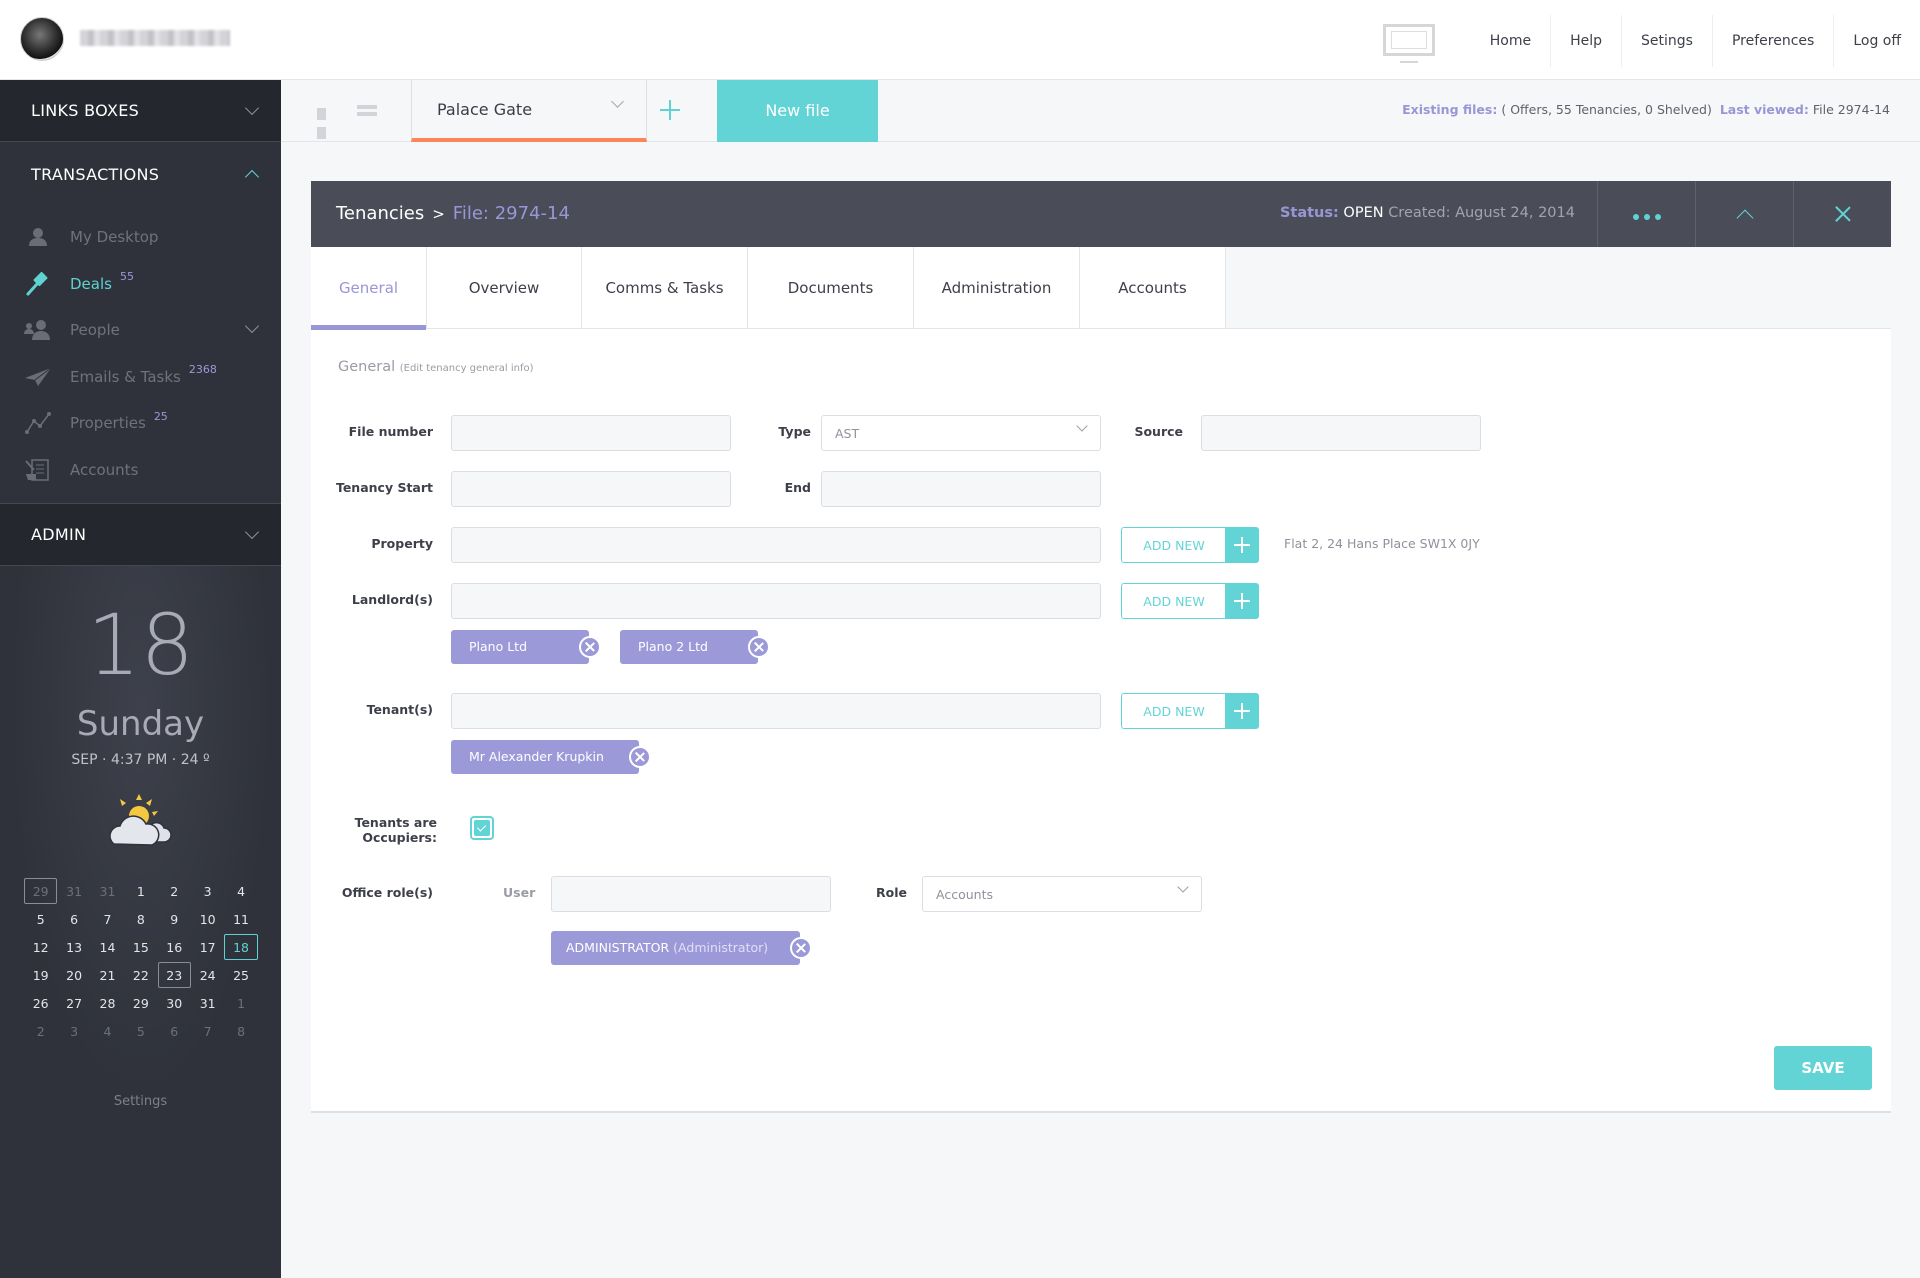  What do you see at coordinates (140, 284) in the screenshot?
I see `sidebar-item-deals: Deals 55` at bounding box center [140, 284].